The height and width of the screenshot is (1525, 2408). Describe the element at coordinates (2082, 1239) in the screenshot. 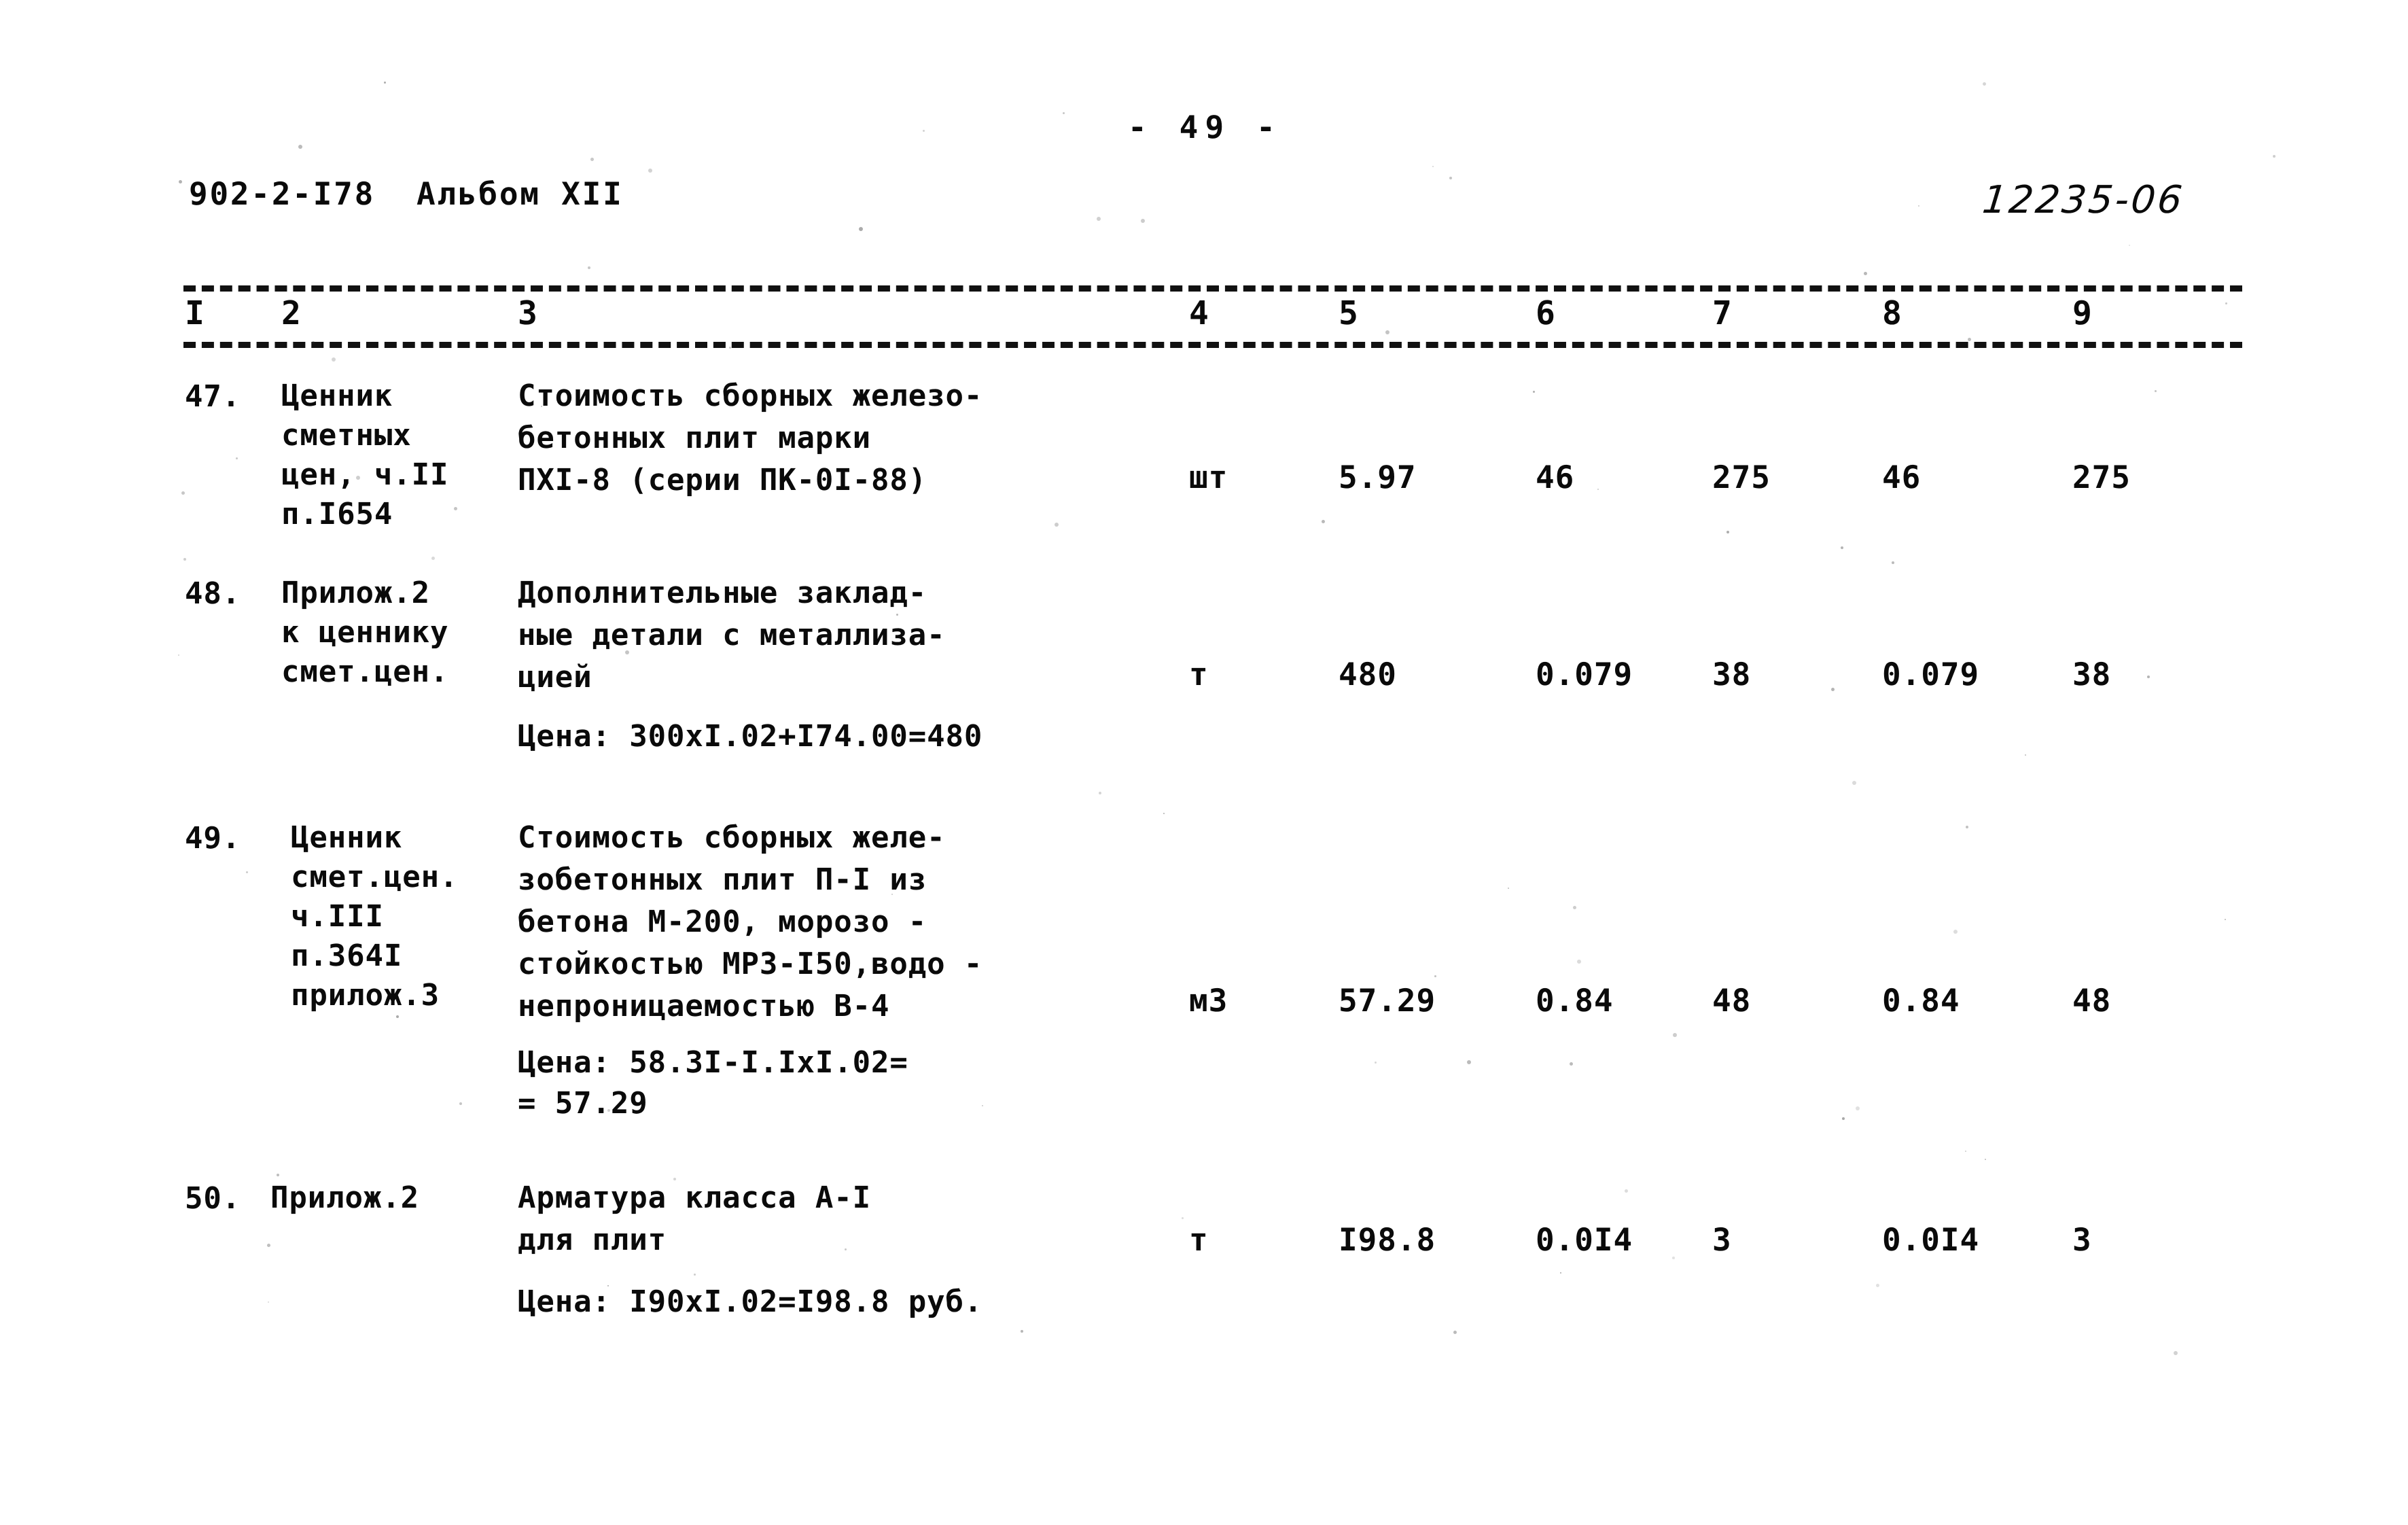

I see `row-sum-2: 3` at that location.